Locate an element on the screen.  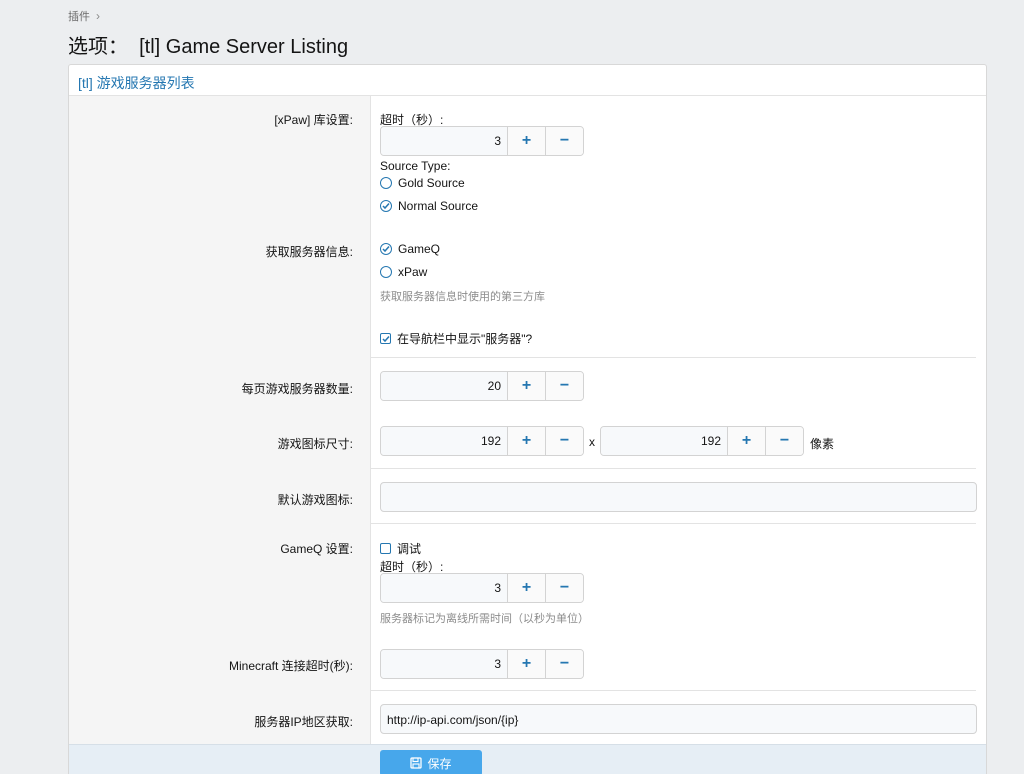
radio-label: Normal Source is located at coordinates (438, 206).